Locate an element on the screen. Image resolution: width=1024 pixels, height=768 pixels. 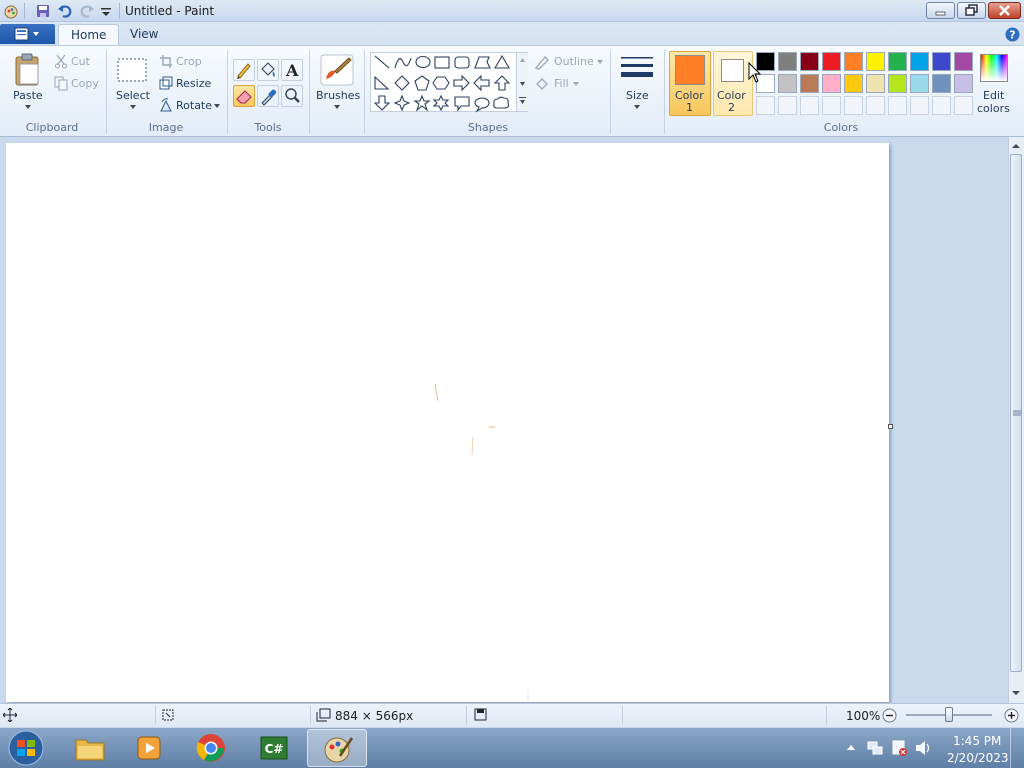
image-group-label: Image is located at coordinates (166, 127).